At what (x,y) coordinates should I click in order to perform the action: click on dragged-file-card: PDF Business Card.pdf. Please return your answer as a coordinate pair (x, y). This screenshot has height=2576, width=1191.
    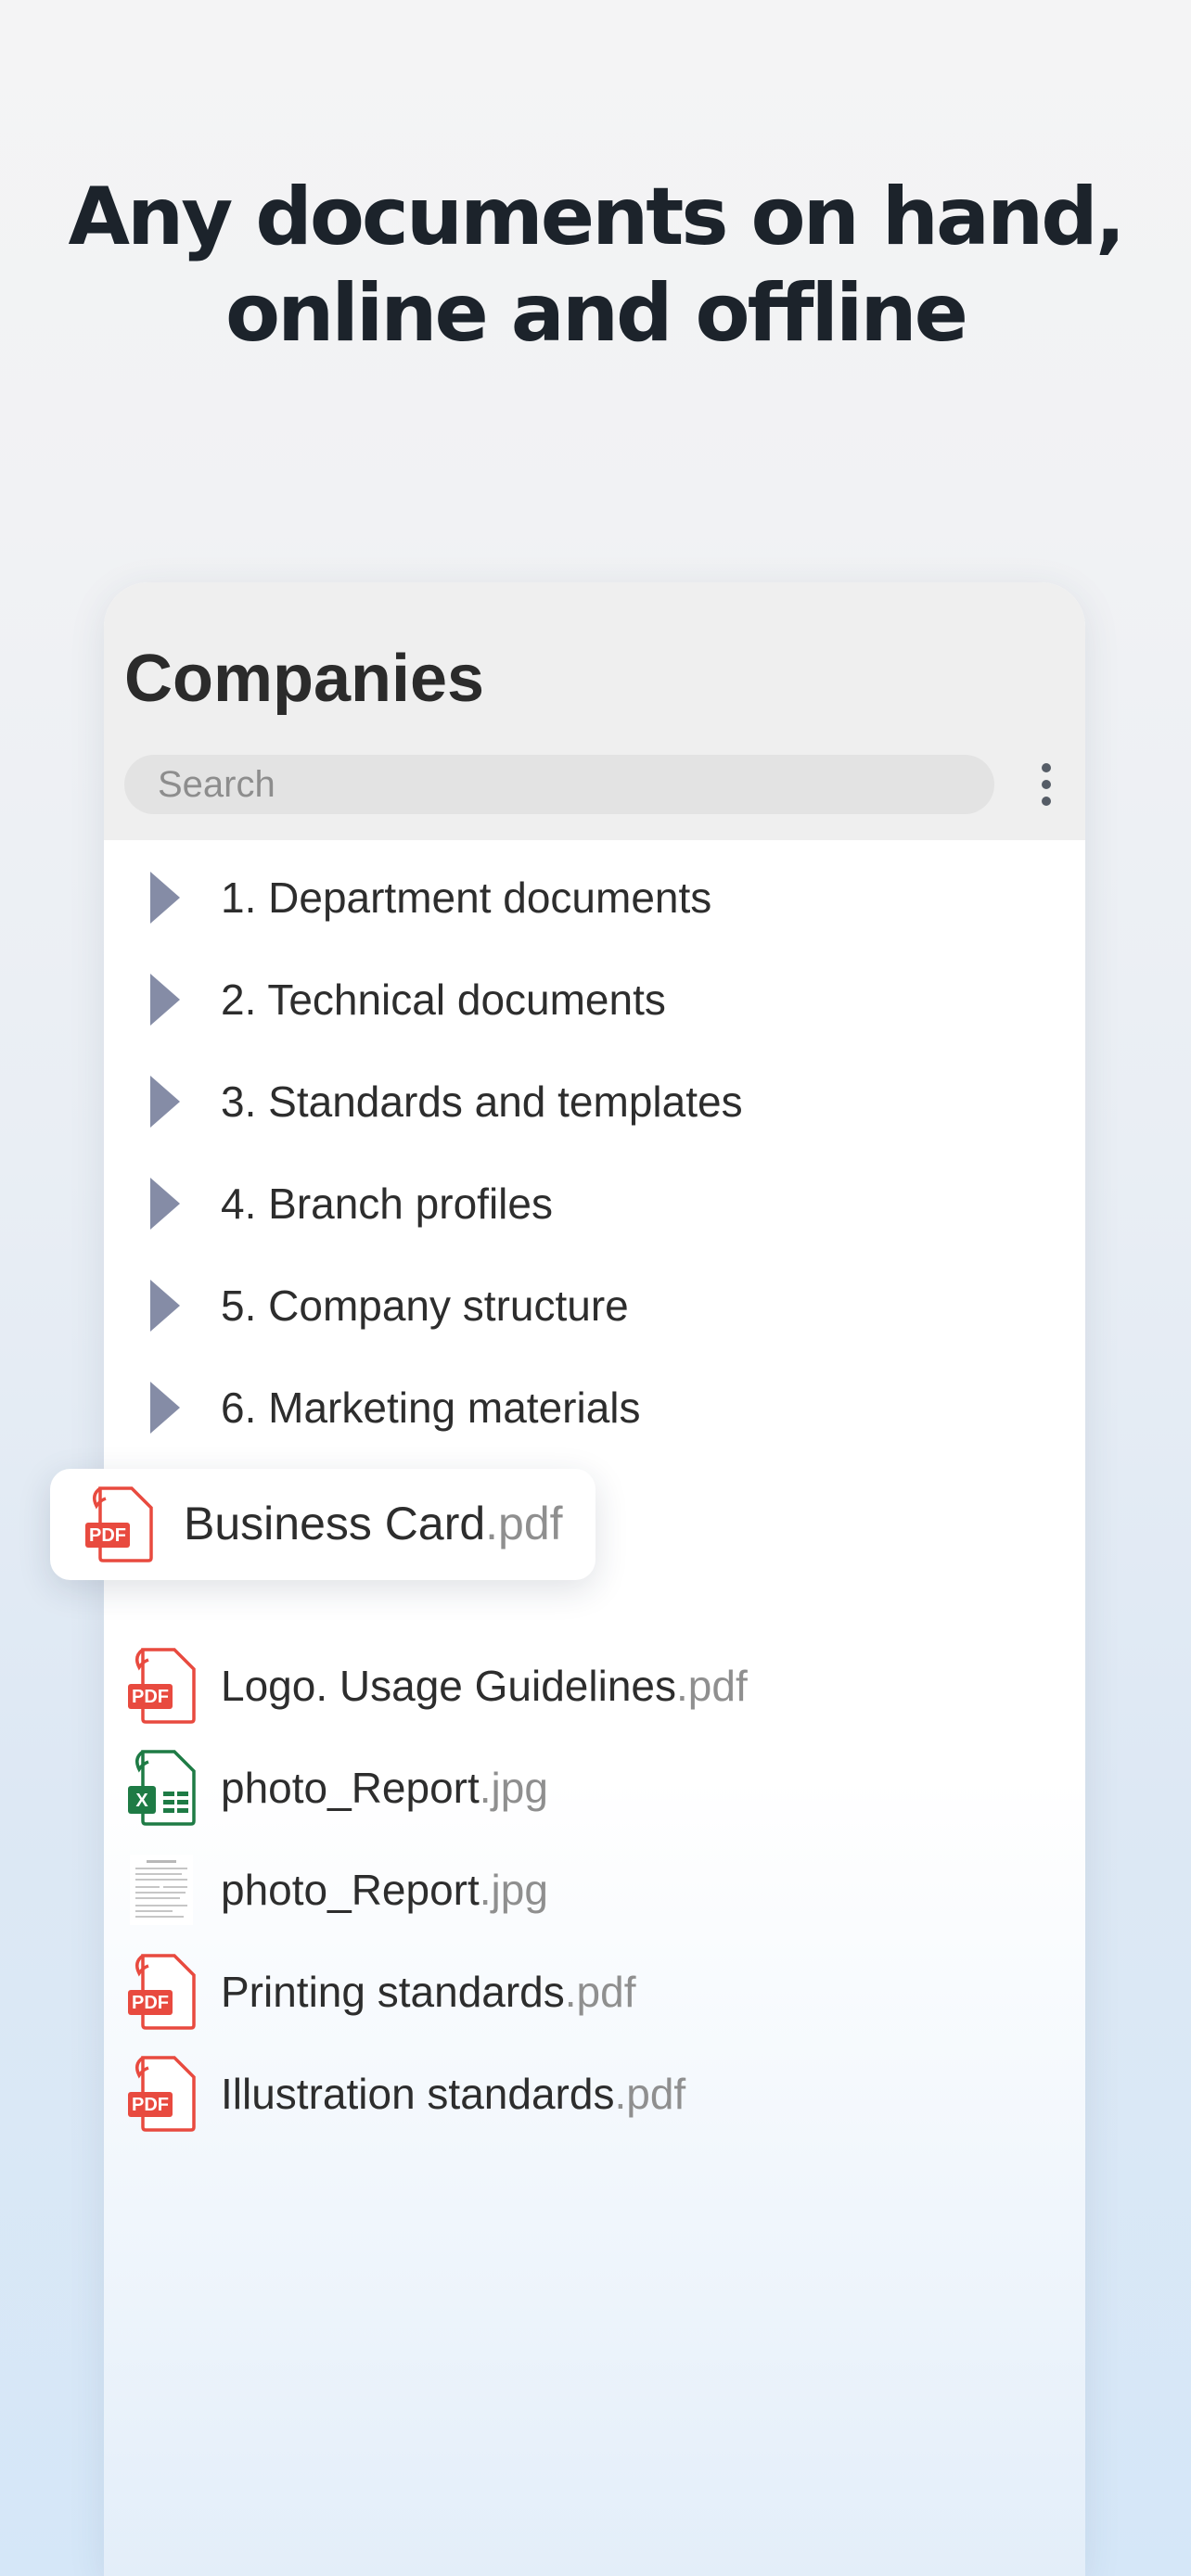
    Looking at the image, I should click on (323, 1525).